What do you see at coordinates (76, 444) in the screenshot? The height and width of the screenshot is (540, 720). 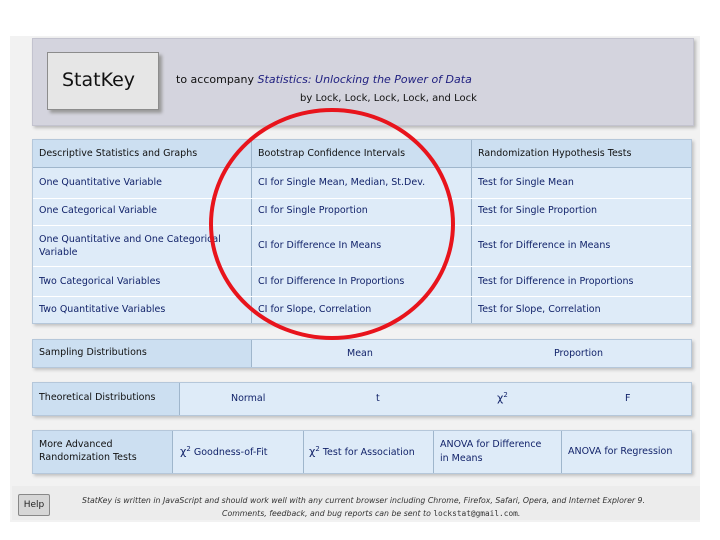 I see `advanced-label-line1: More Advanced` at bounding box center [76, 444].